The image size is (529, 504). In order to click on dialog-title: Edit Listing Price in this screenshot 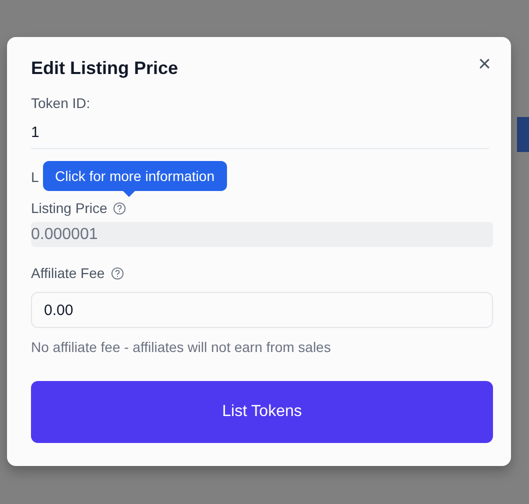, I will do `click(104, 68)`.